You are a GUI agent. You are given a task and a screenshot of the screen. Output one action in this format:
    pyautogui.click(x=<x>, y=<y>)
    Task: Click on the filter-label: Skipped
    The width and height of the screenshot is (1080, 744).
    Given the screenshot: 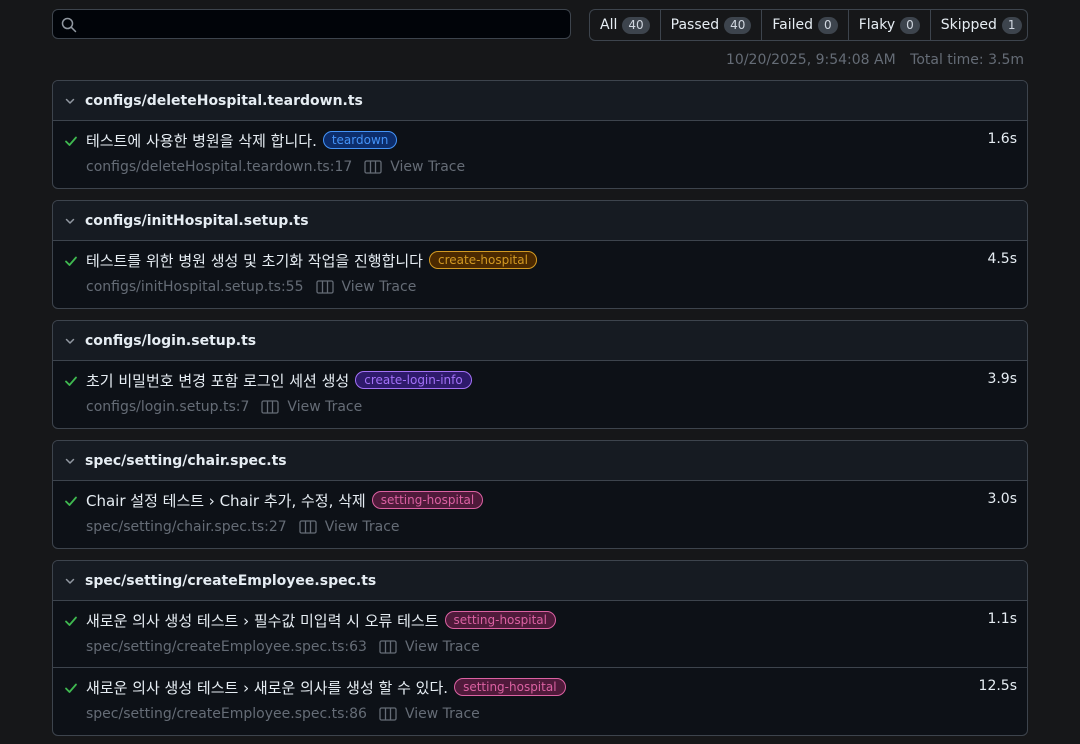 What is the action you would take?
    pyautogui.click(x=968, y=25)
    